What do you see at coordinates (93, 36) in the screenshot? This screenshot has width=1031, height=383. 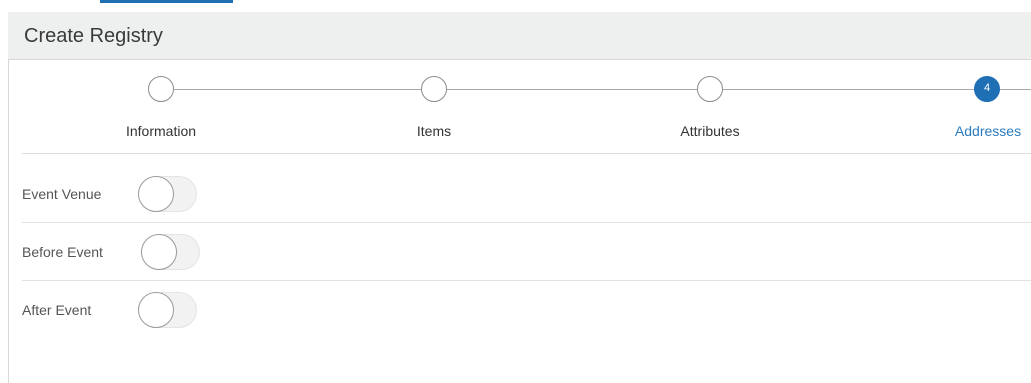 I see `page-title: Create Registry` at bounding box center [93, 36].